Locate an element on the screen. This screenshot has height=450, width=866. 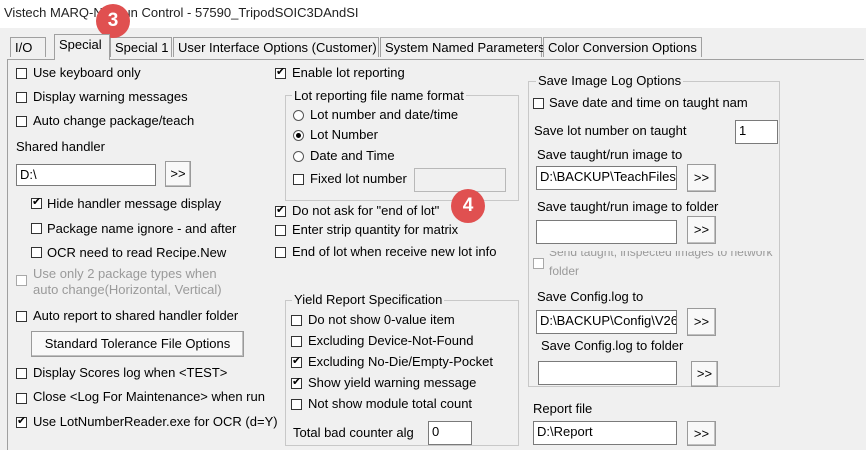
shared-handler-input: D:\ is located at coordinates (86, 175).